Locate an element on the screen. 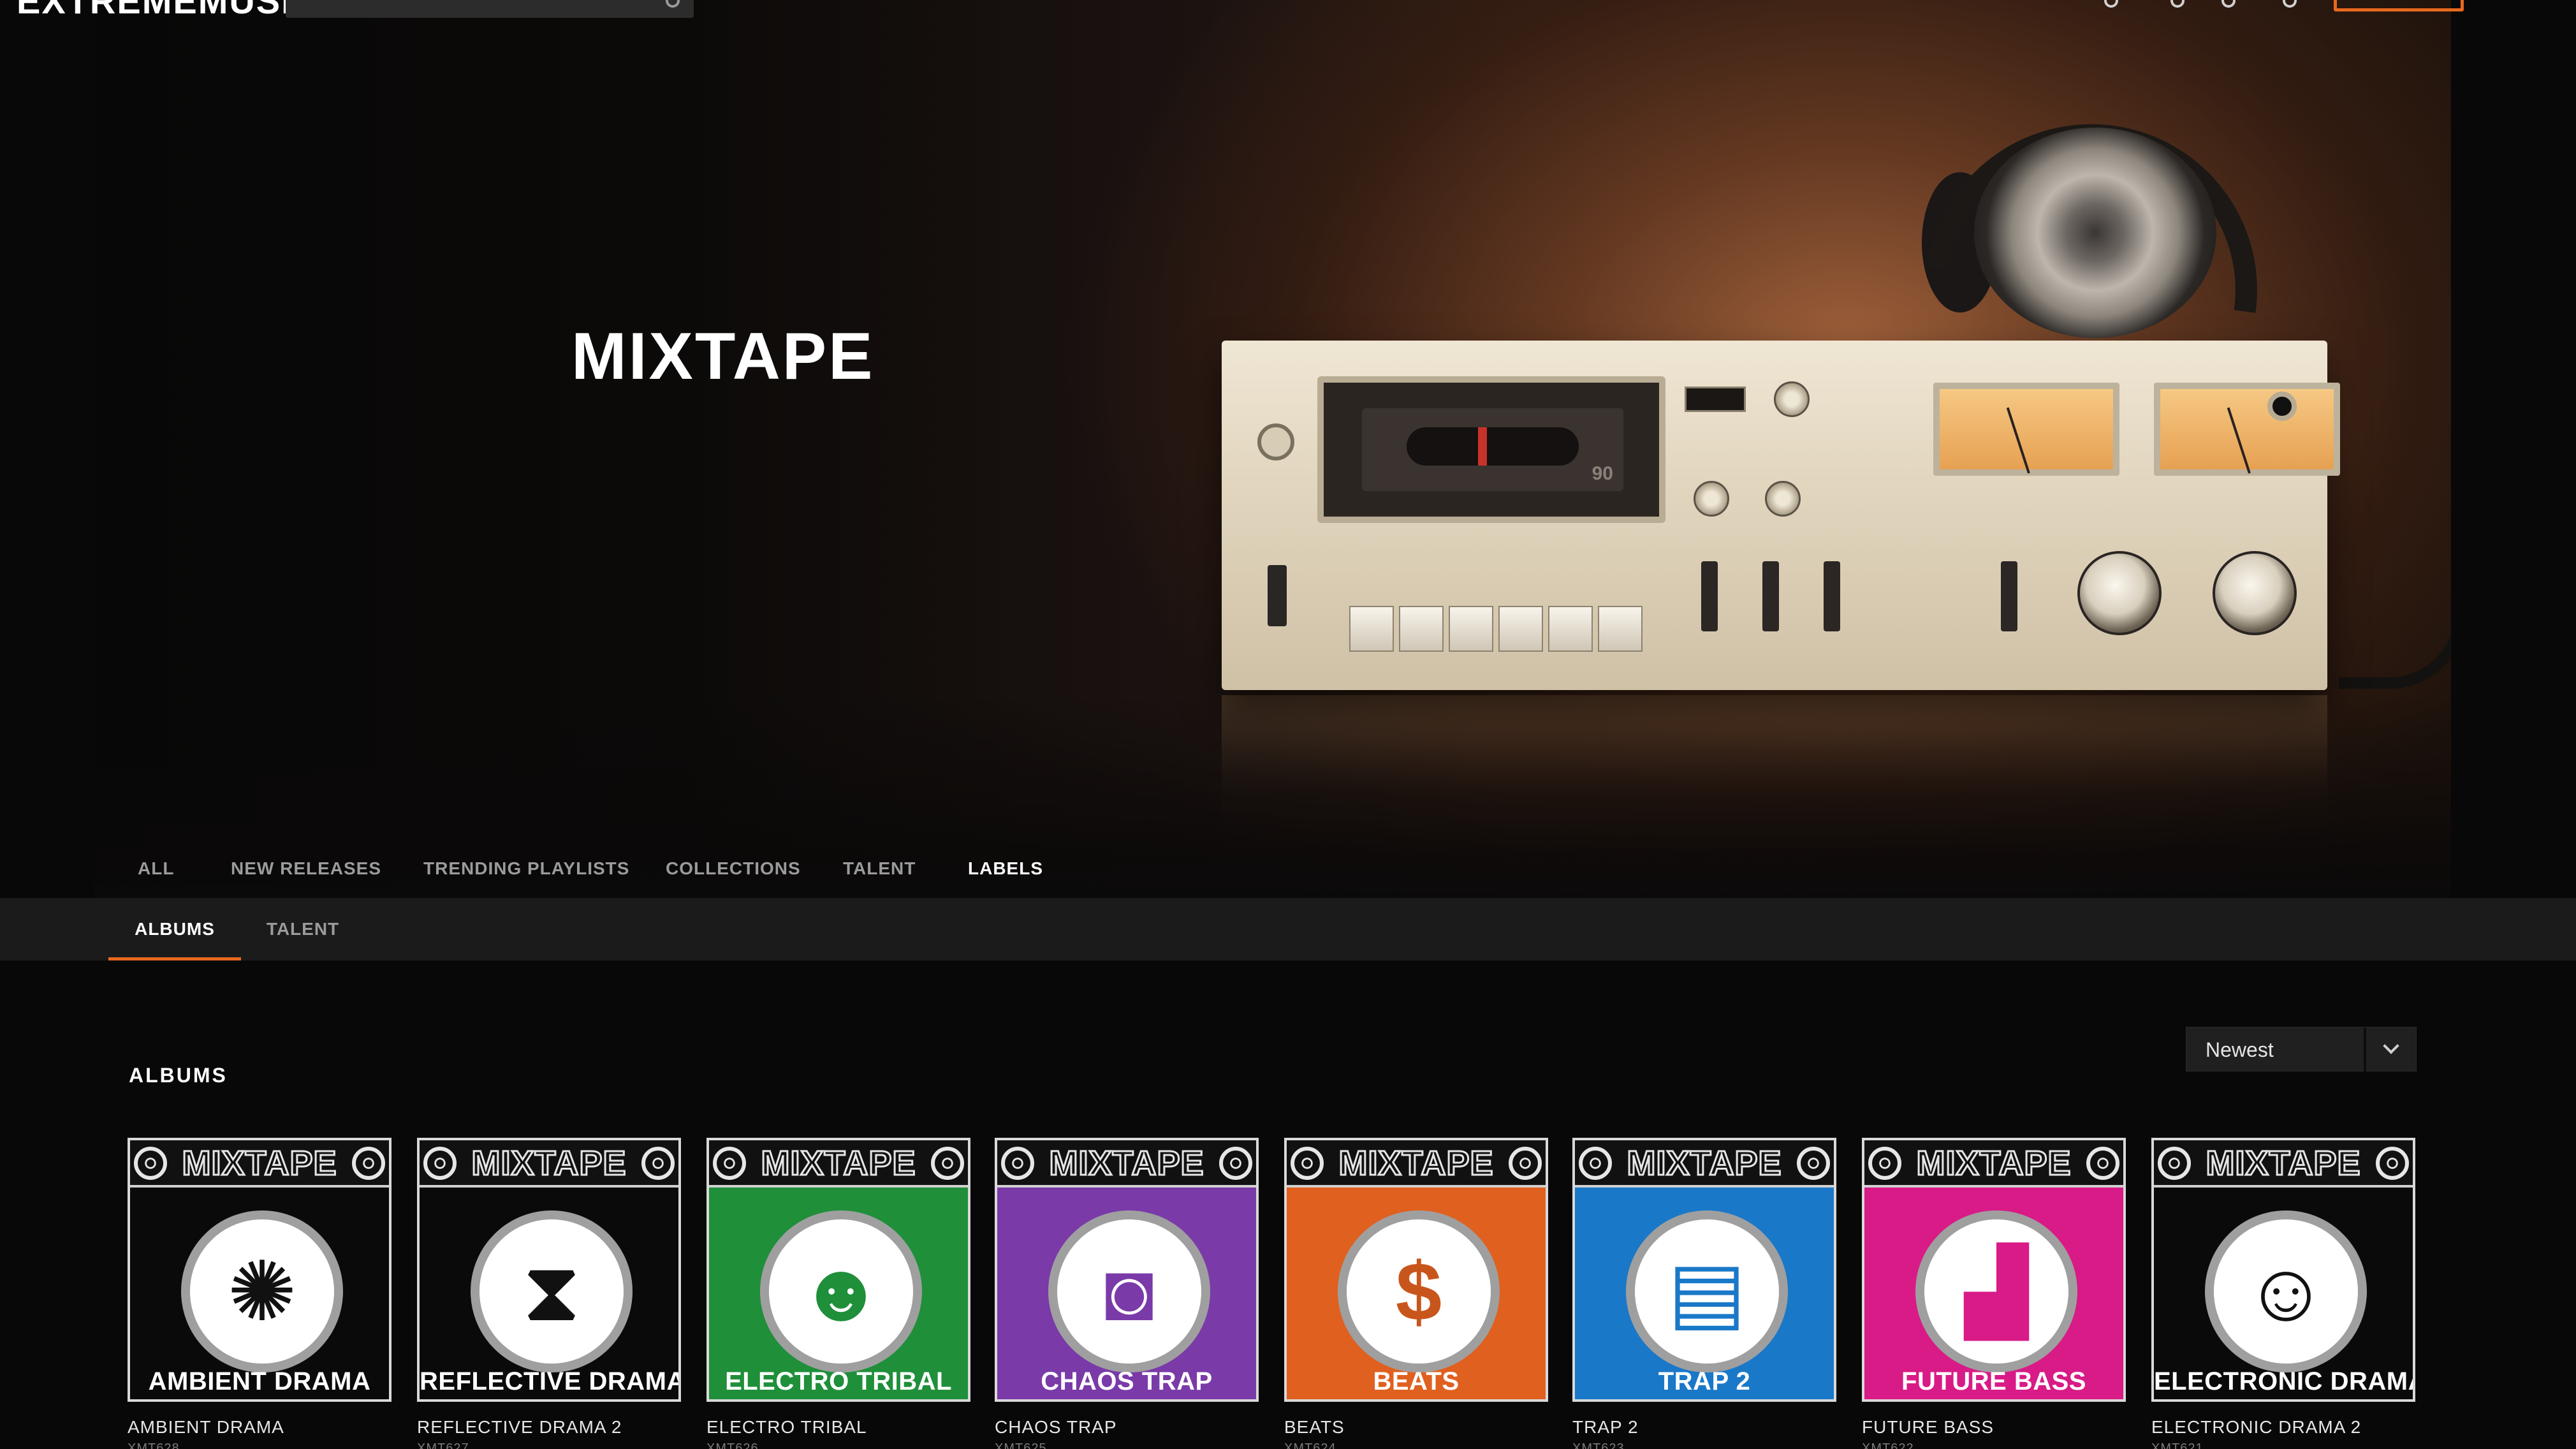 The image size is (2576, 1449). album-cover: MIXTAPE ◙ CHAOS TRAP is located at coordinates (1127, 1270).